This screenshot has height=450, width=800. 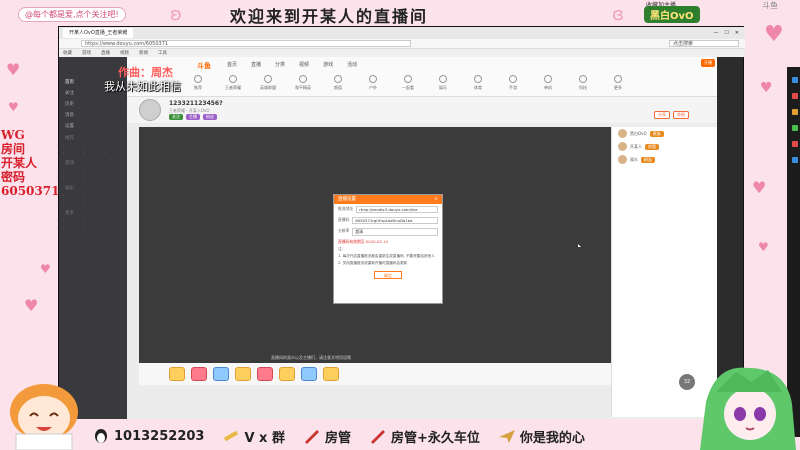 I want to click on bookmark-item: 游戏, so click(x=86, y=53).